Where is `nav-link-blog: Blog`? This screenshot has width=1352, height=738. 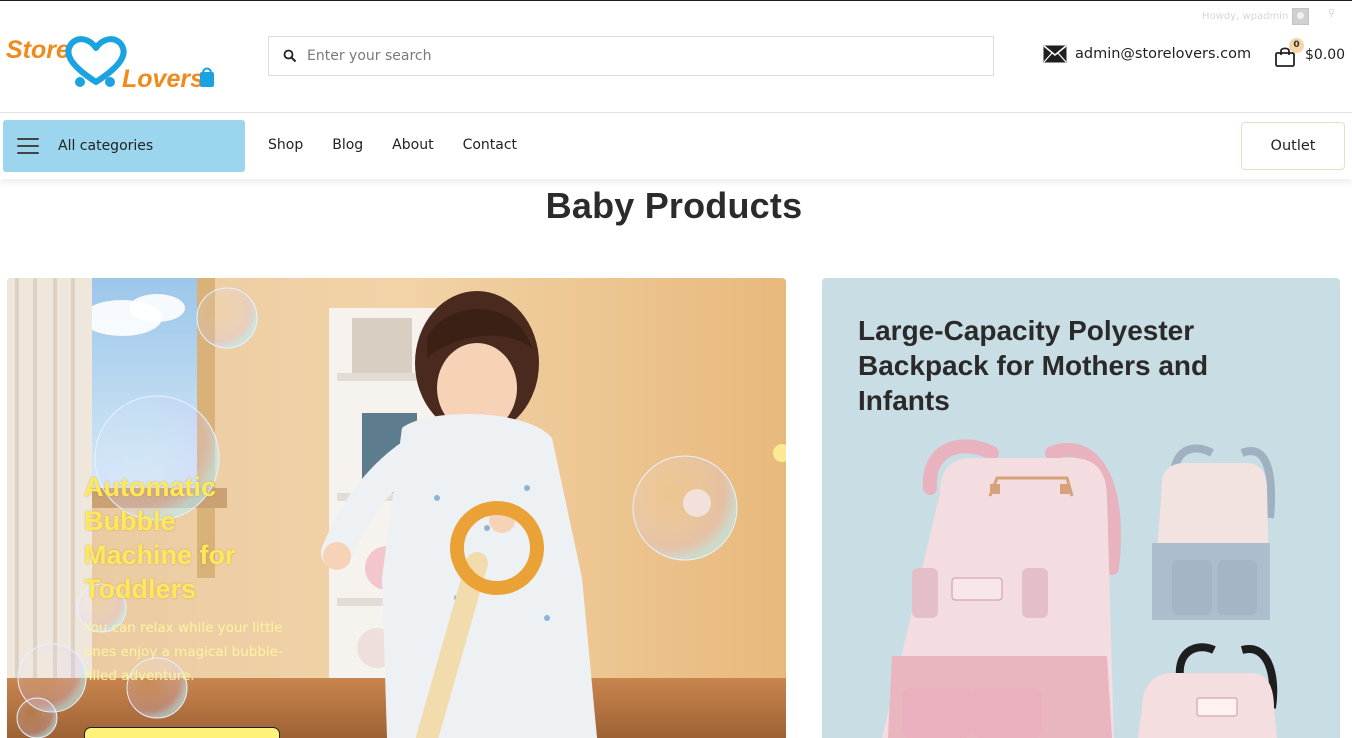 nav-link-blog: Blog is located at coordinates (347, 145).